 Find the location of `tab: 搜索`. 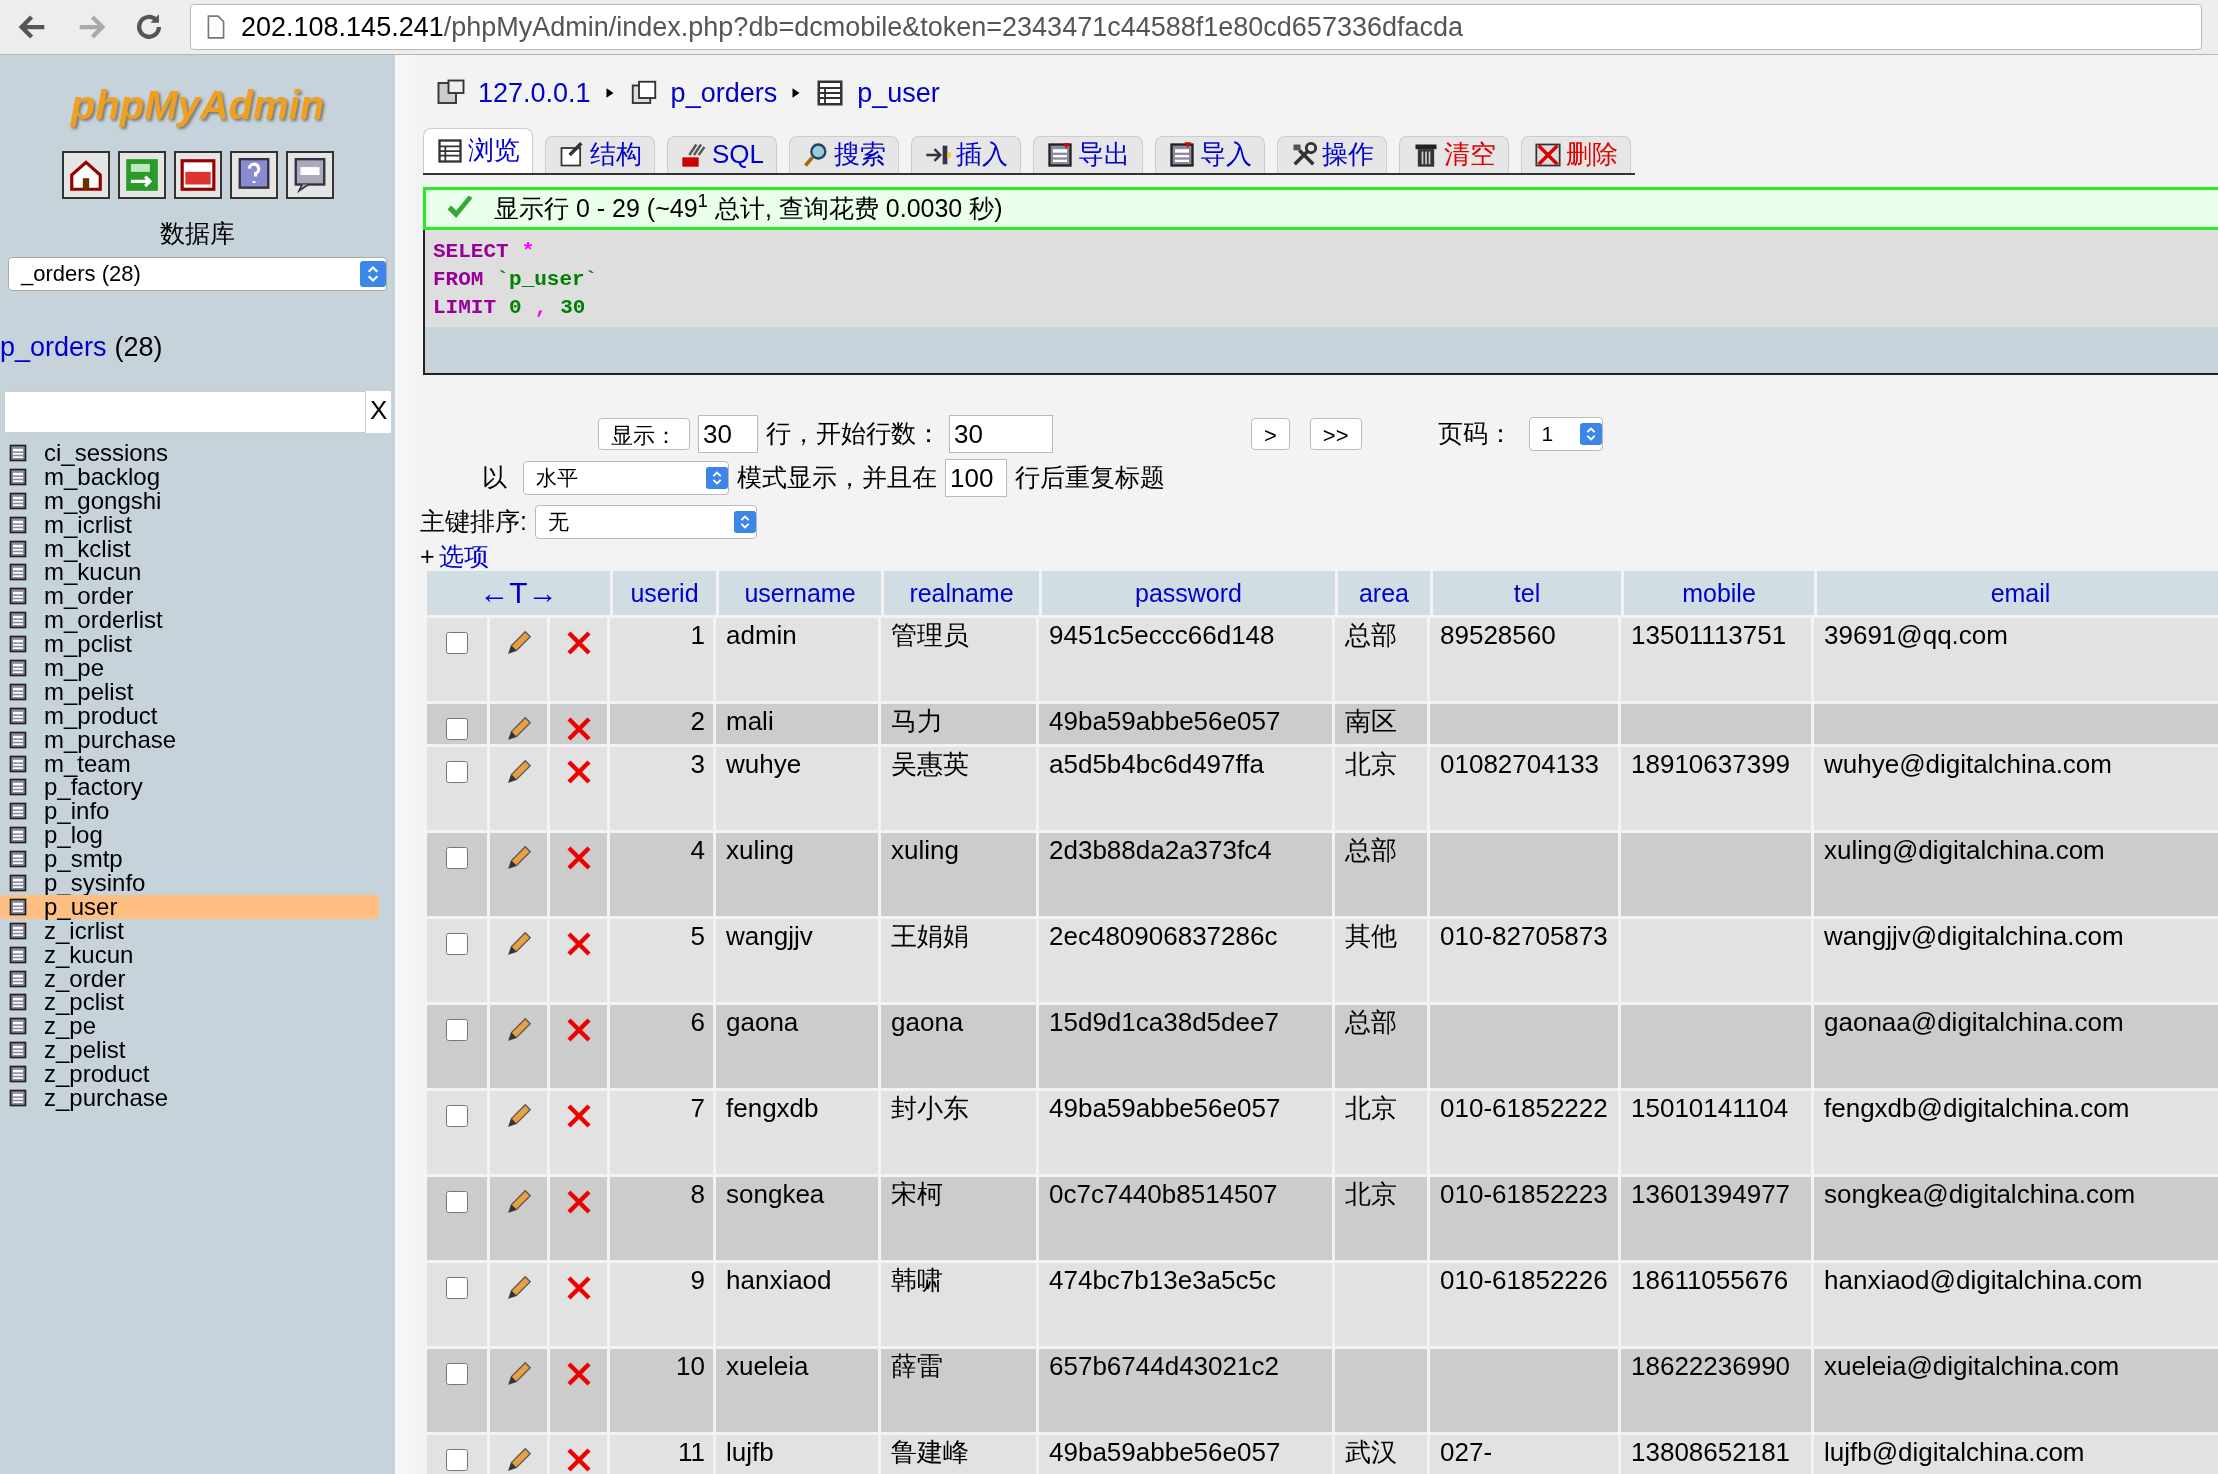

tab: 搜索 is located at coordinates (844, 154).